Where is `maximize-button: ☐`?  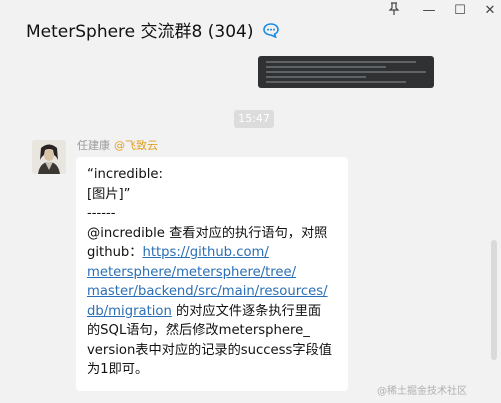
maximize-button: ☐ is located at coordinates (460, 11).